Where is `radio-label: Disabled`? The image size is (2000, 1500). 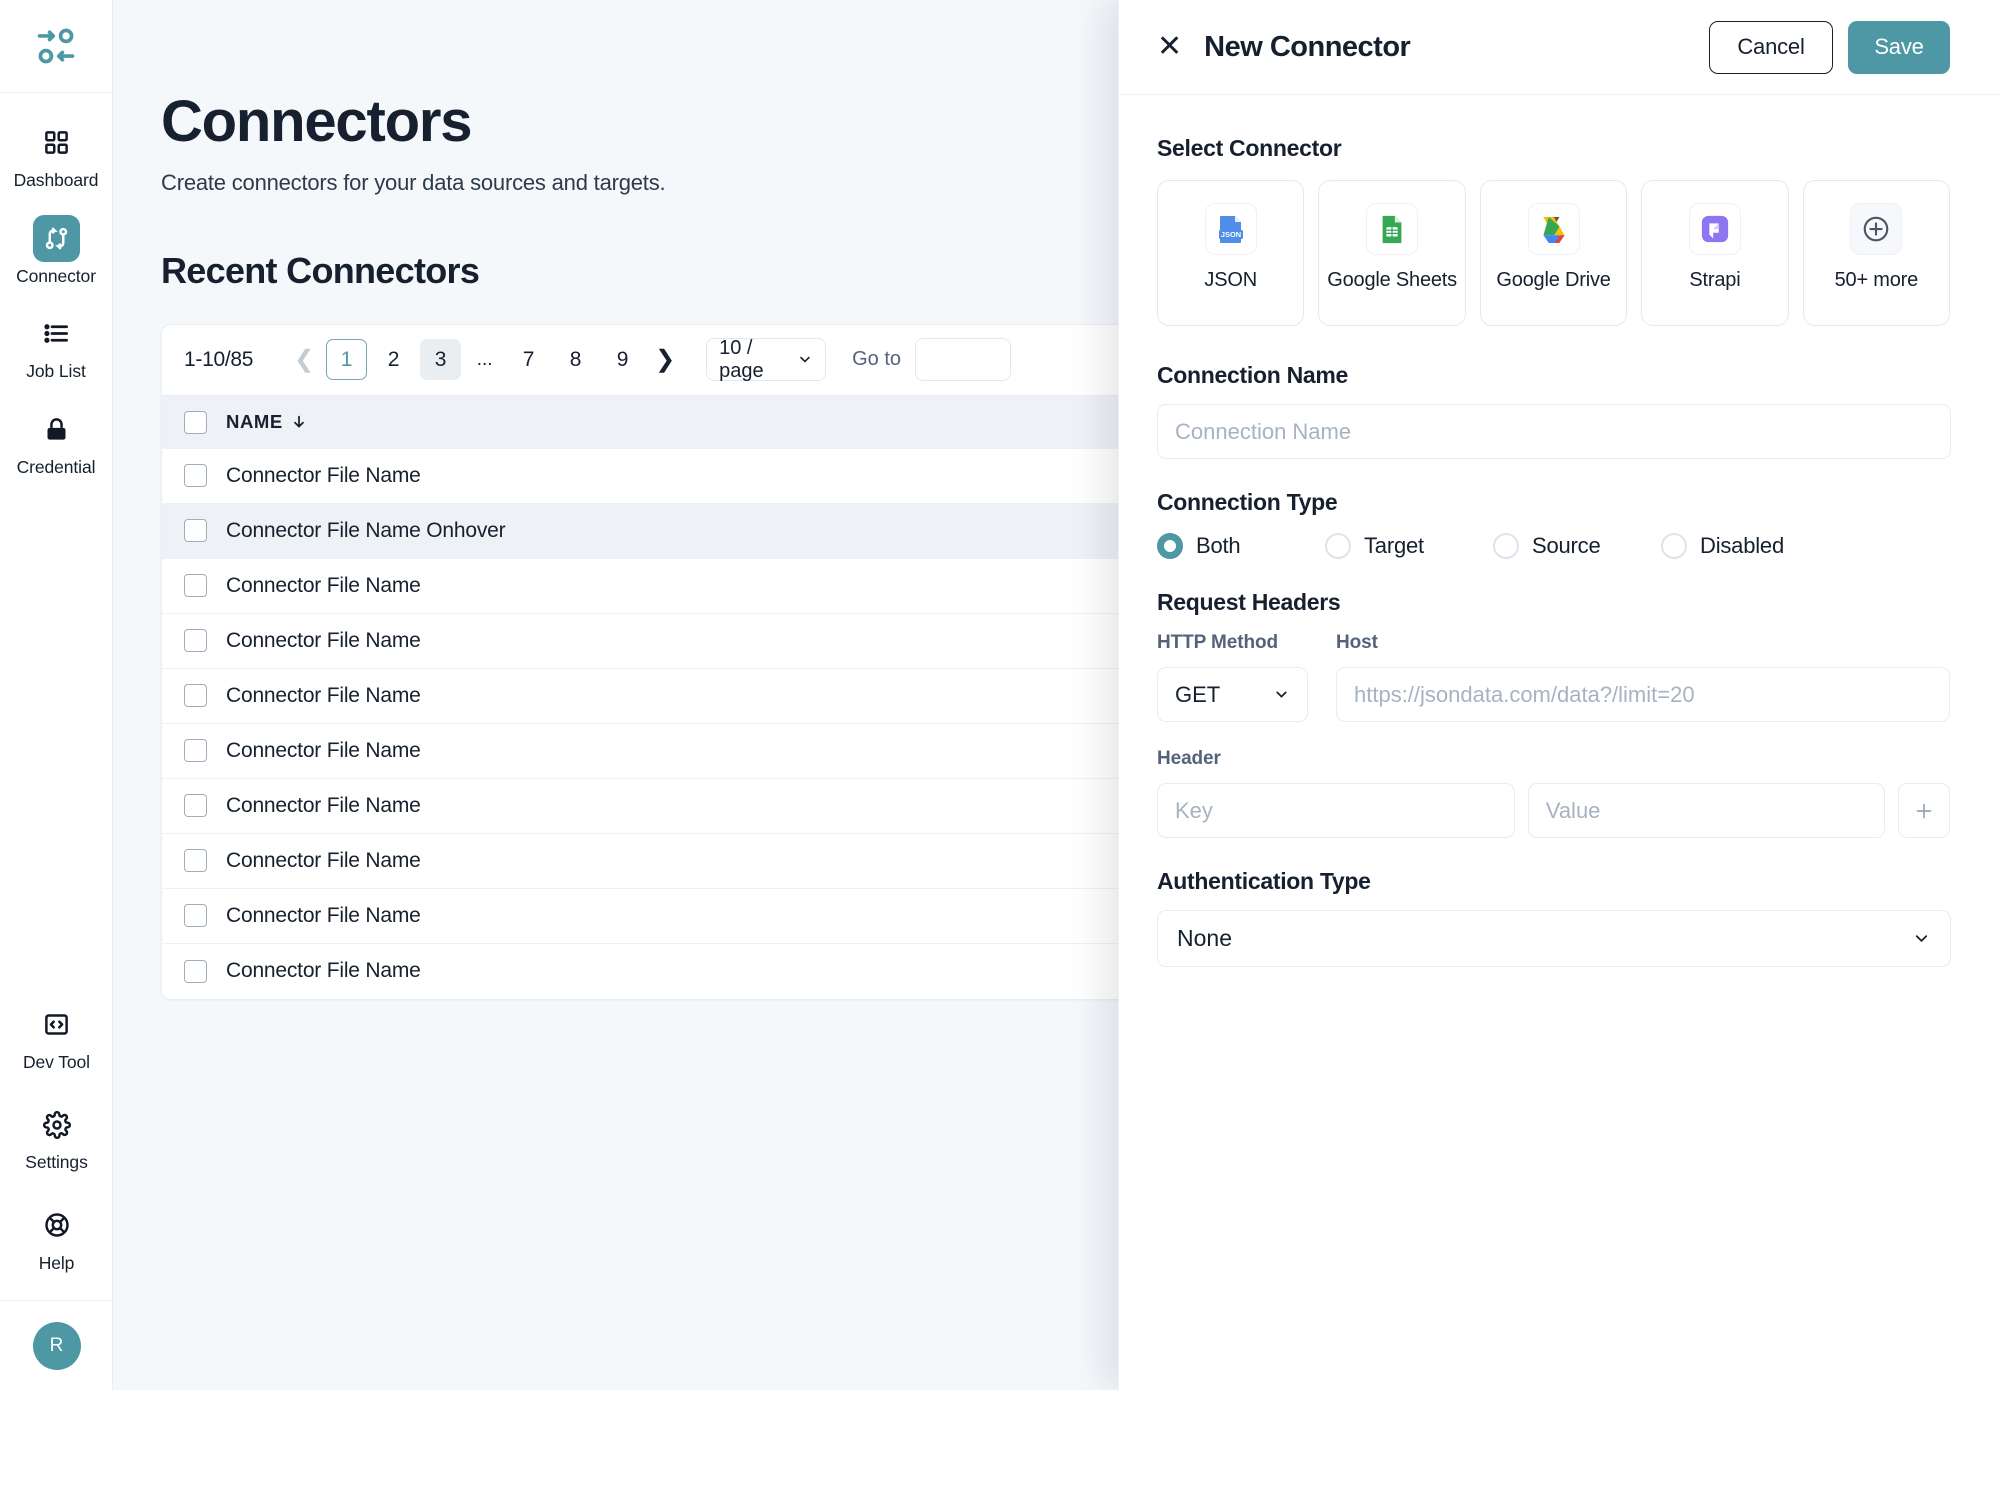
radio-label: Disabled is located at coordinates (1742, 545).